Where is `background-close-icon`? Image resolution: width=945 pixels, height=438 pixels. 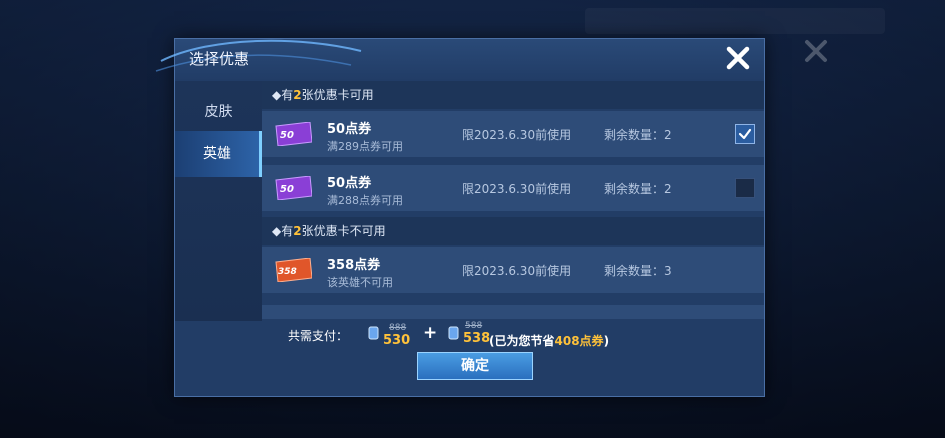
background-close-icon is located at coordinates (816, 51).